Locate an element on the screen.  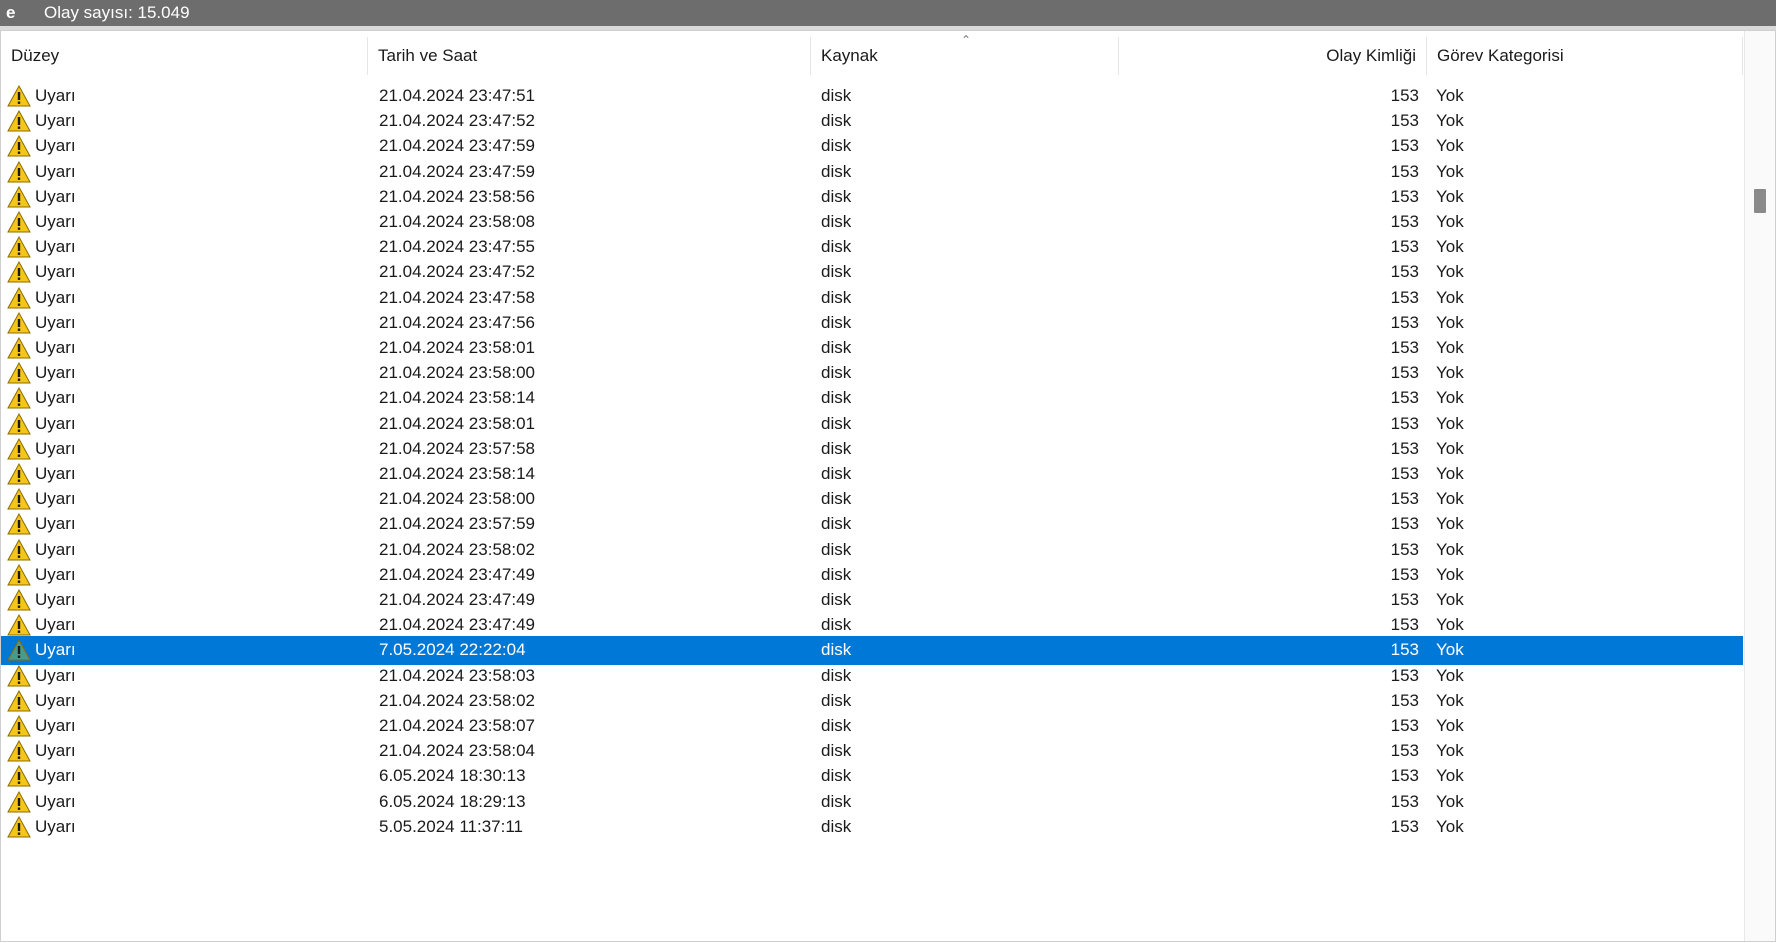
column-header-event-id: Olay Kimliği is located at coordinates (1273, 56).